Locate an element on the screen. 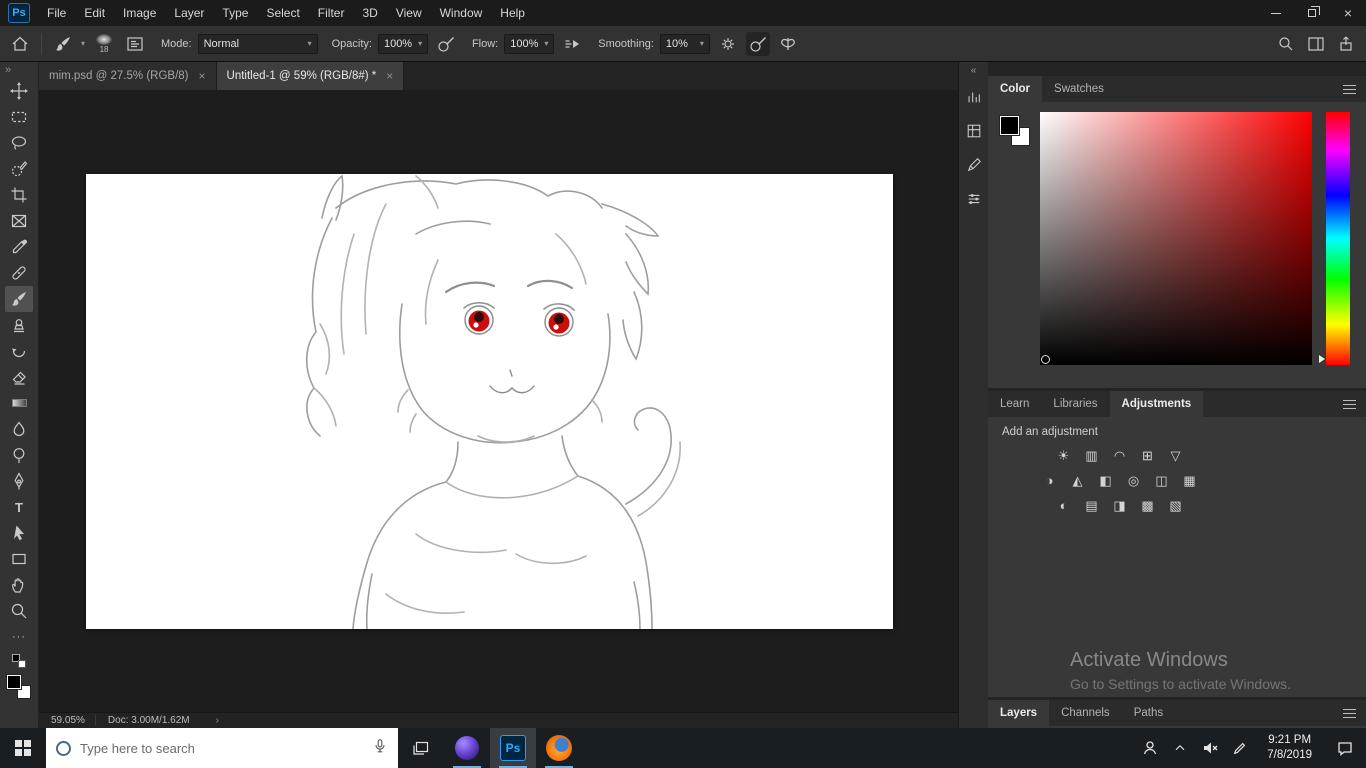 This screenshot has height=768, width=1366. tab-swatches: Swatches is located at coordinates (1079, 89).